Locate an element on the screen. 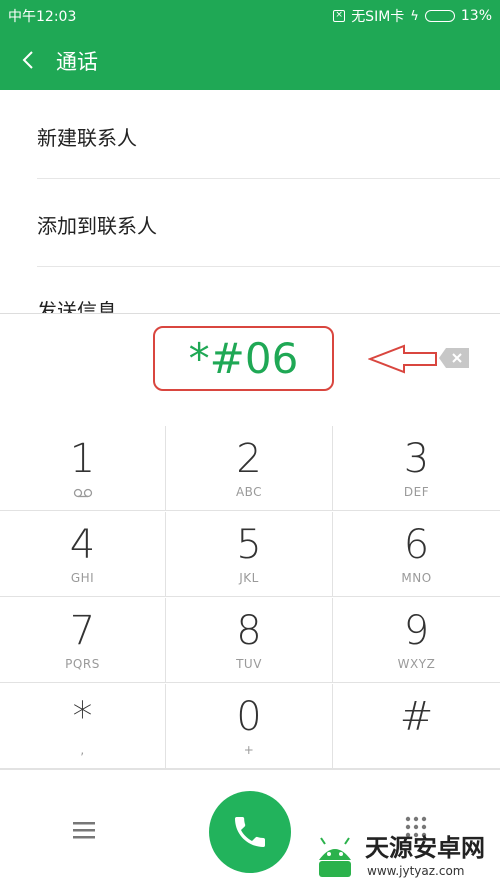  key-digit: 6 is located at coordinates (416, 545).